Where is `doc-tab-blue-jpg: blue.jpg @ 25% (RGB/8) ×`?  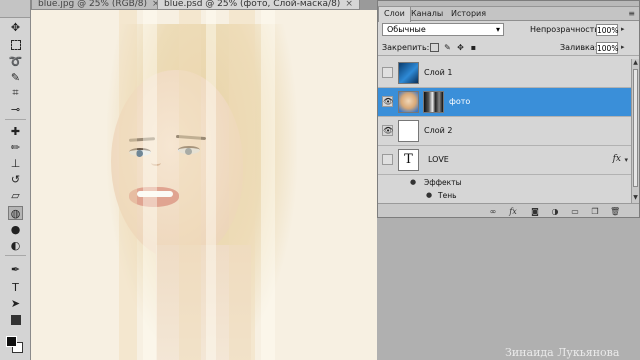
doc-tab-blue-jpg: blue.jpg @ 25% (RGB/8) × is located at coordinates (99, 5).